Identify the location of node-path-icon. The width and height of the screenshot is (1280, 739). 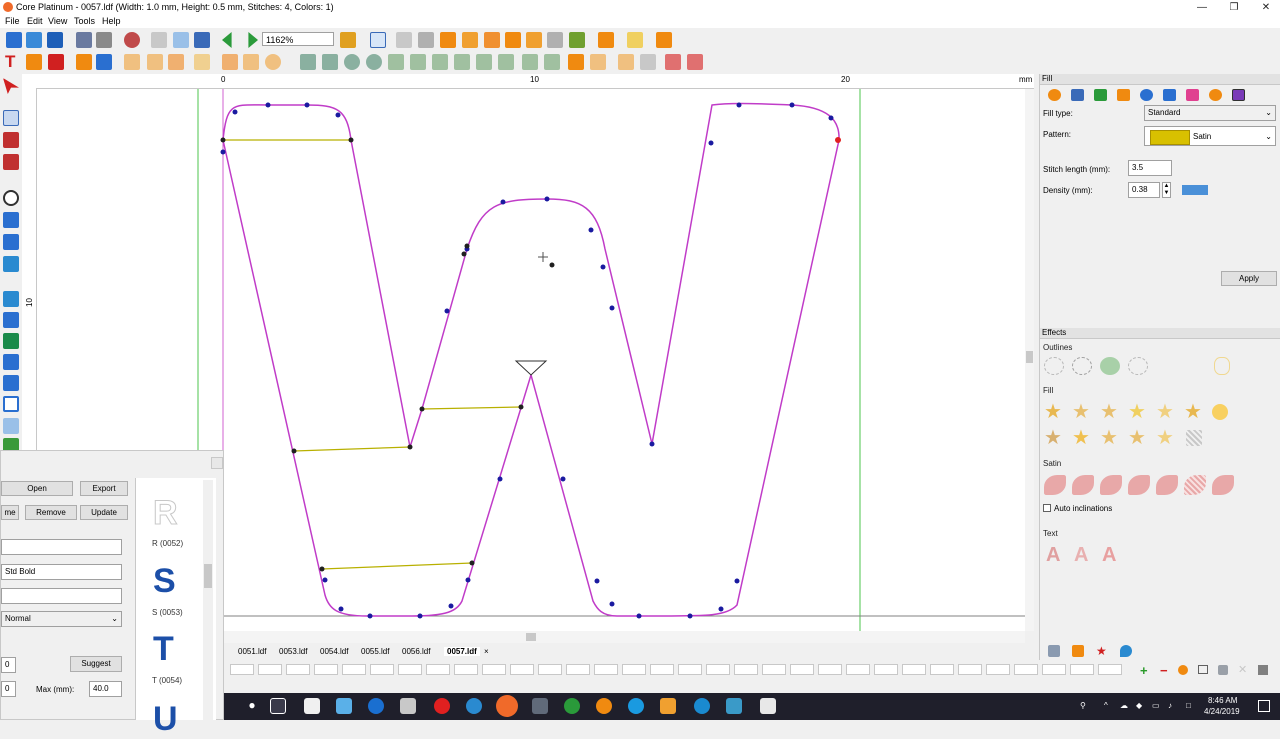
(11, 362).